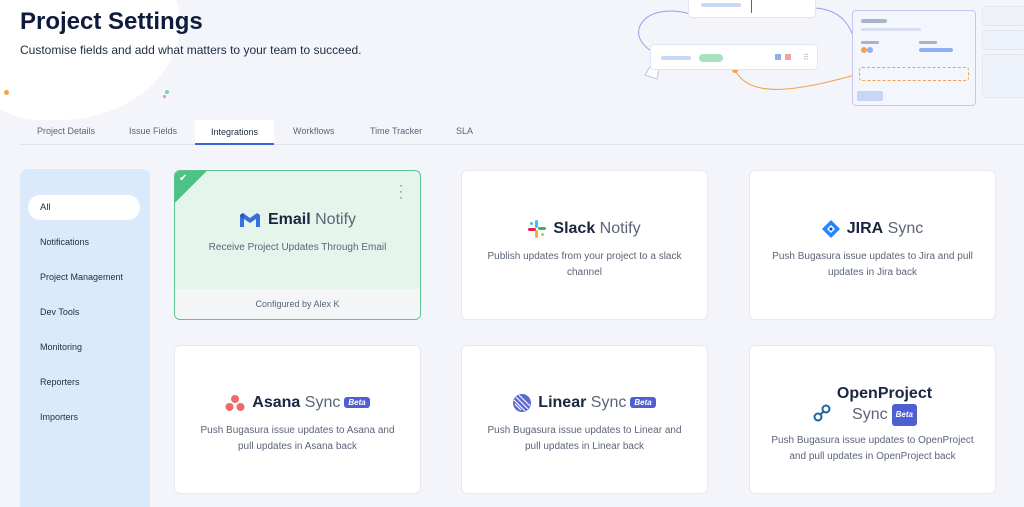  Describe the element at coordinates (562, 402) in the screenshot. I see `card-brand: Linear` at that location.